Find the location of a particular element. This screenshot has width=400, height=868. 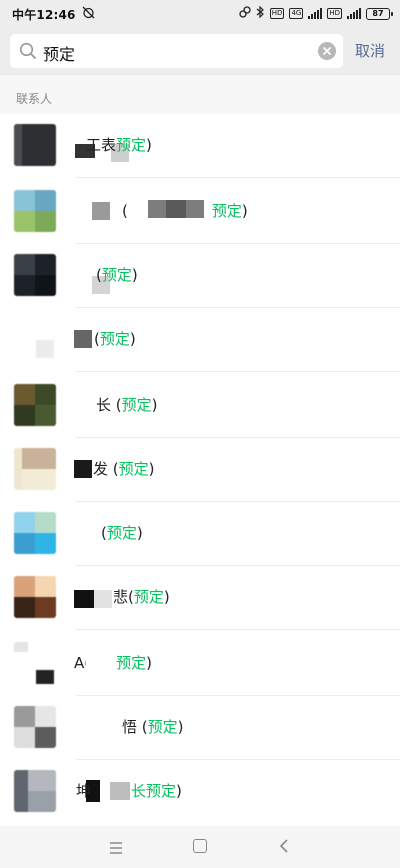

search-header: 预定 取消 is located at coordinates (200, 51).